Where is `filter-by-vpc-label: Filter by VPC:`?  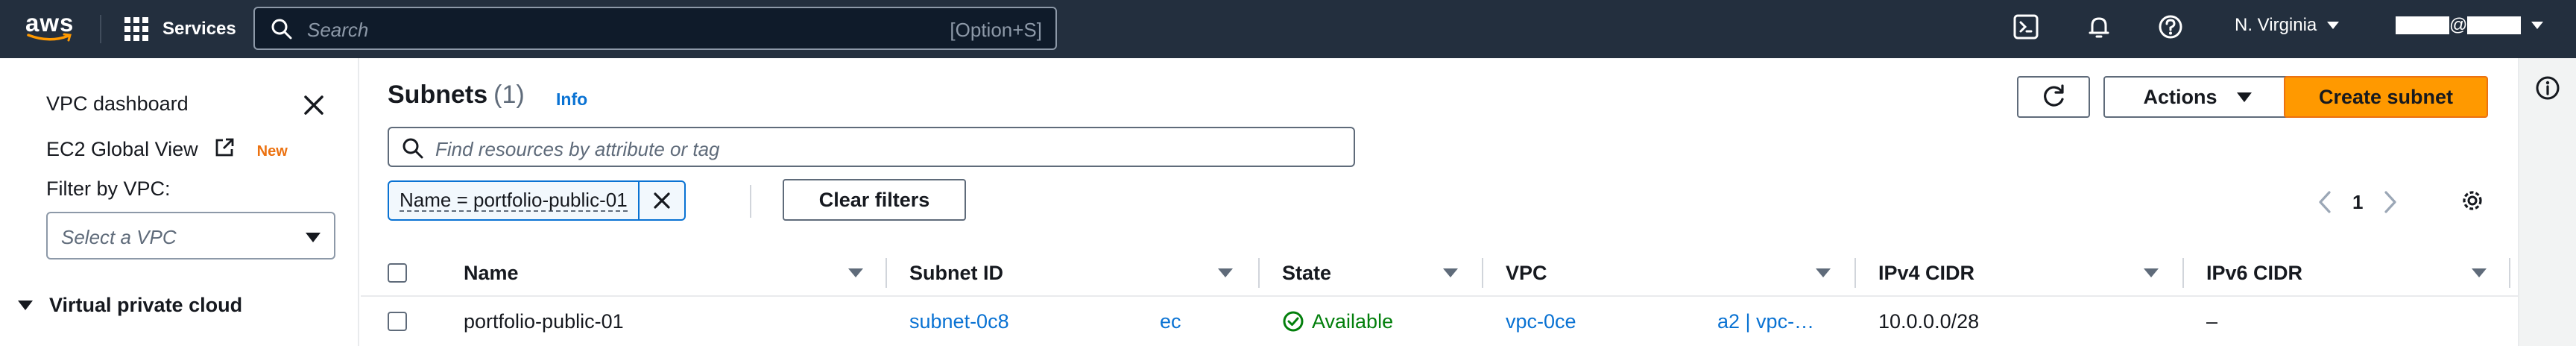 filter-by-vpc-label: Filter by VPC: is located at coordinates (108, 188).